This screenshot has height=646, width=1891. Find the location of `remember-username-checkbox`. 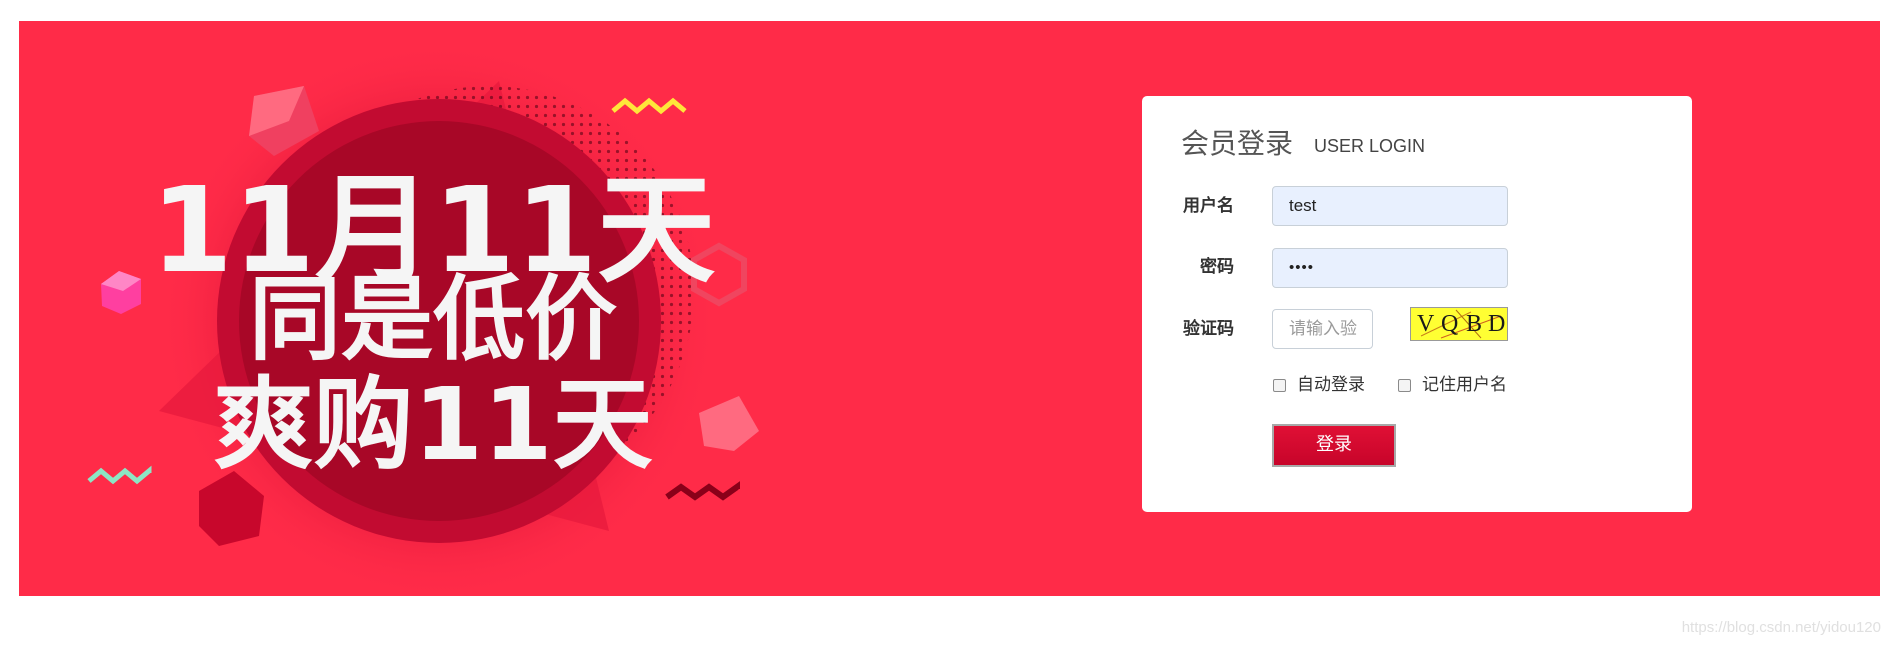

remember-username-checkbox is located at coordinates (1404, 385).